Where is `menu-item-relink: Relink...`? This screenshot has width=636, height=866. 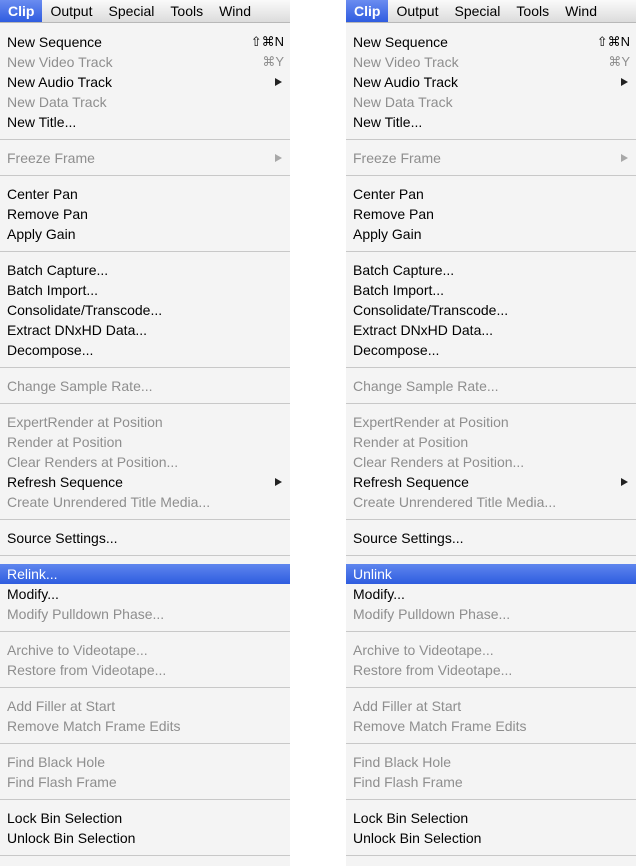
menu-item-relink: Relink... is located at coordinates (145, 574).